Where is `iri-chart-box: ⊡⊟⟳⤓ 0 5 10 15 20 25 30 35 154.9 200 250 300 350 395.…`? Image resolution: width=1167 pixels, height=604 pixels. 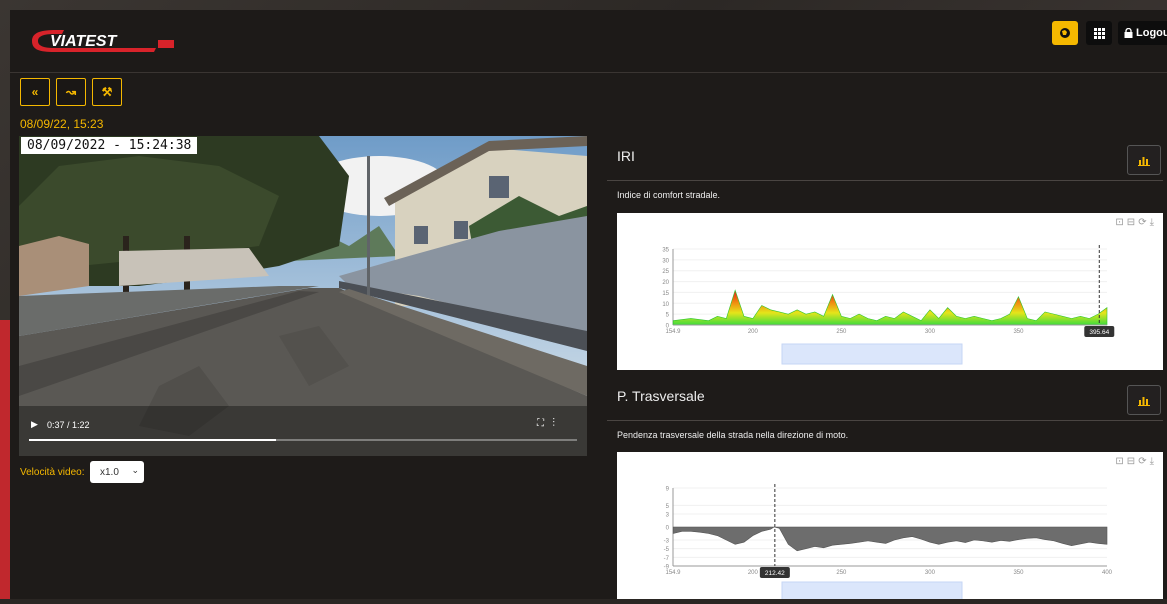 iri-chart-box: ⊡⊟⟳⤓ 0 5 10 15 20 25 30 35 154.9 200 250 300 350 395.… is located at coordinates (890, 291).